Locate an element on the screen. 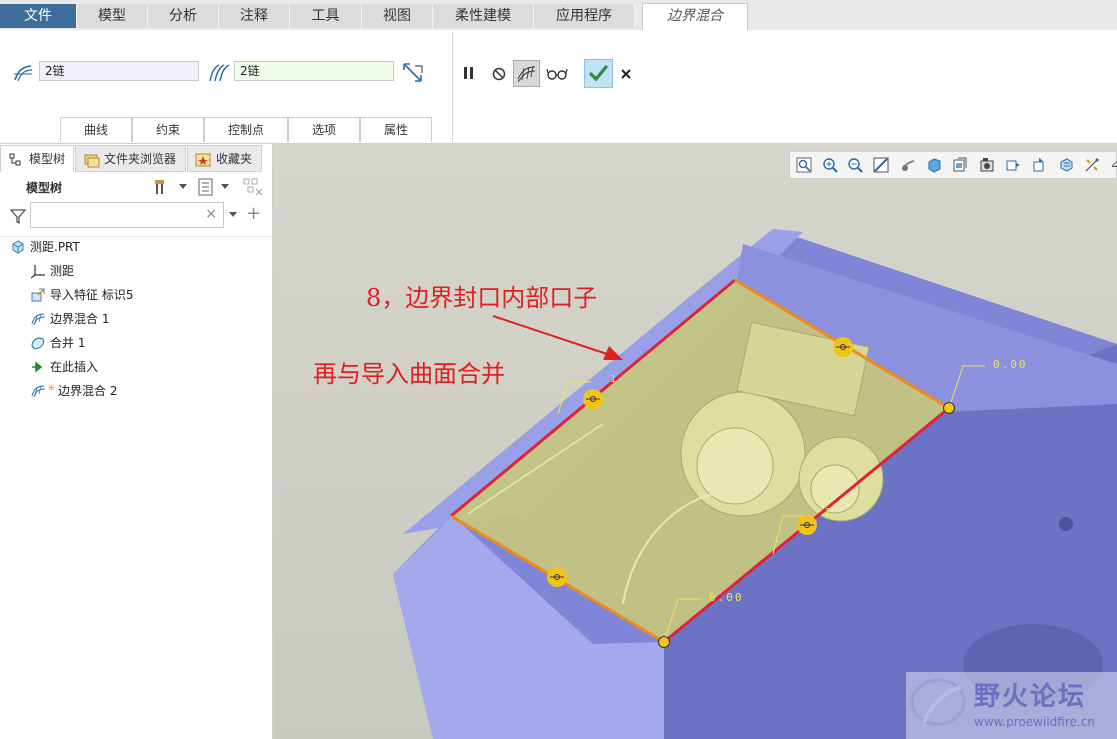 Image resolution: width=1117 pixels, height=739 pixels. subtab-properties: 属性 is located at coordinates (396, 129).